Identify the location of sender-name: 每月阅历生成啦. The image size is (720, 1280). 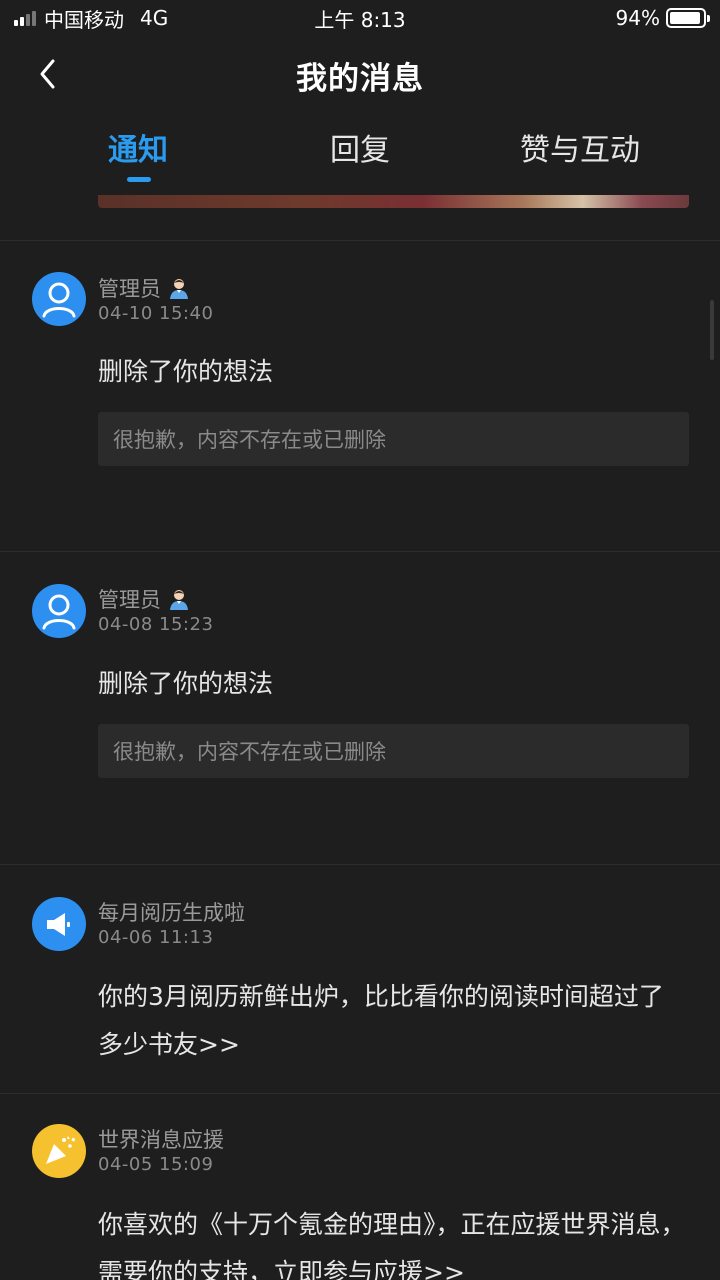
(171, 913).